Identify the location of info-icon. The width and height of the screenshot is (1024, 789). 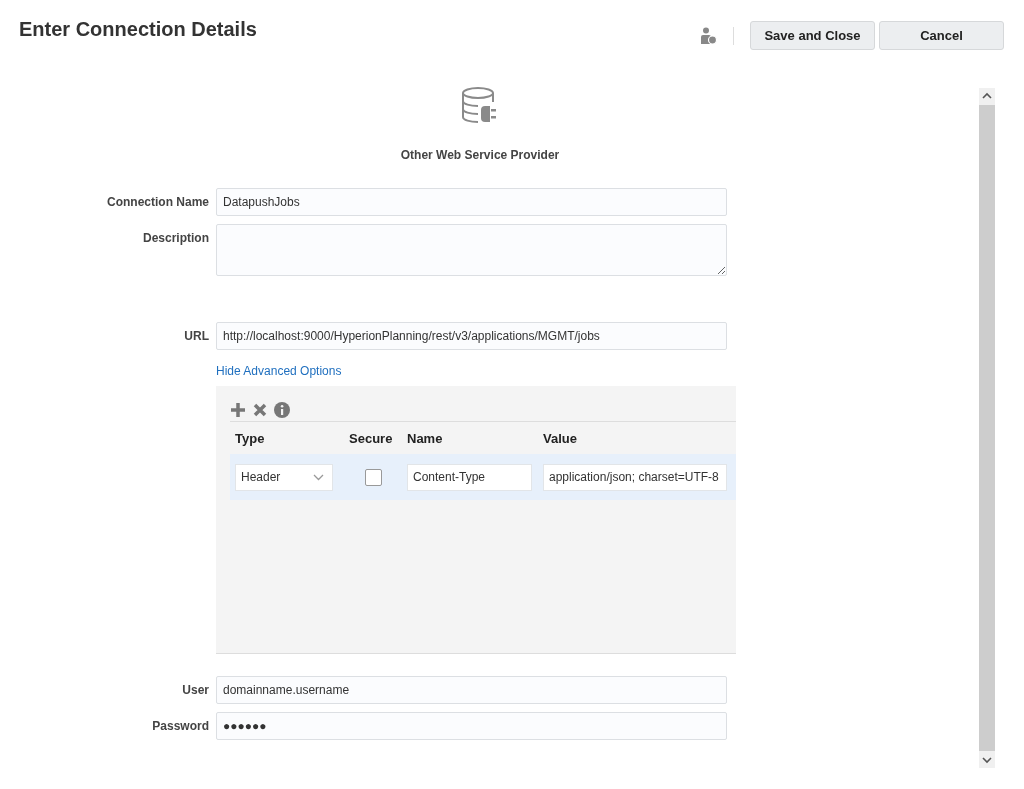
(282, 410).